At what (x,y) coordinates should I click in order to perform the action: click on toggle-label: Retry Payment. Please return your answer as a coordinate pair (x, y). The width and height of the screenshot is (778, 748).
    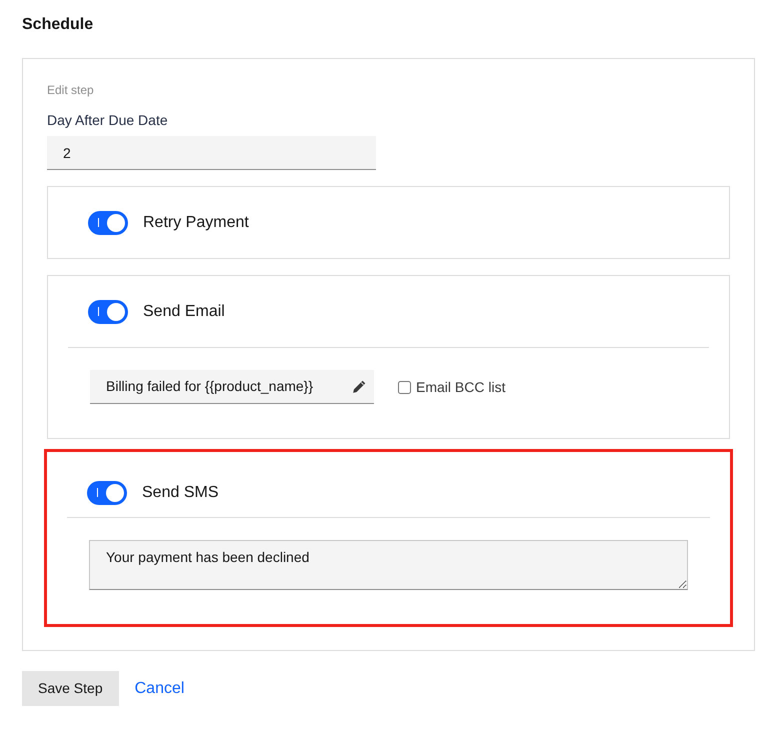
    Looking at the image, I should click on (196, 223).